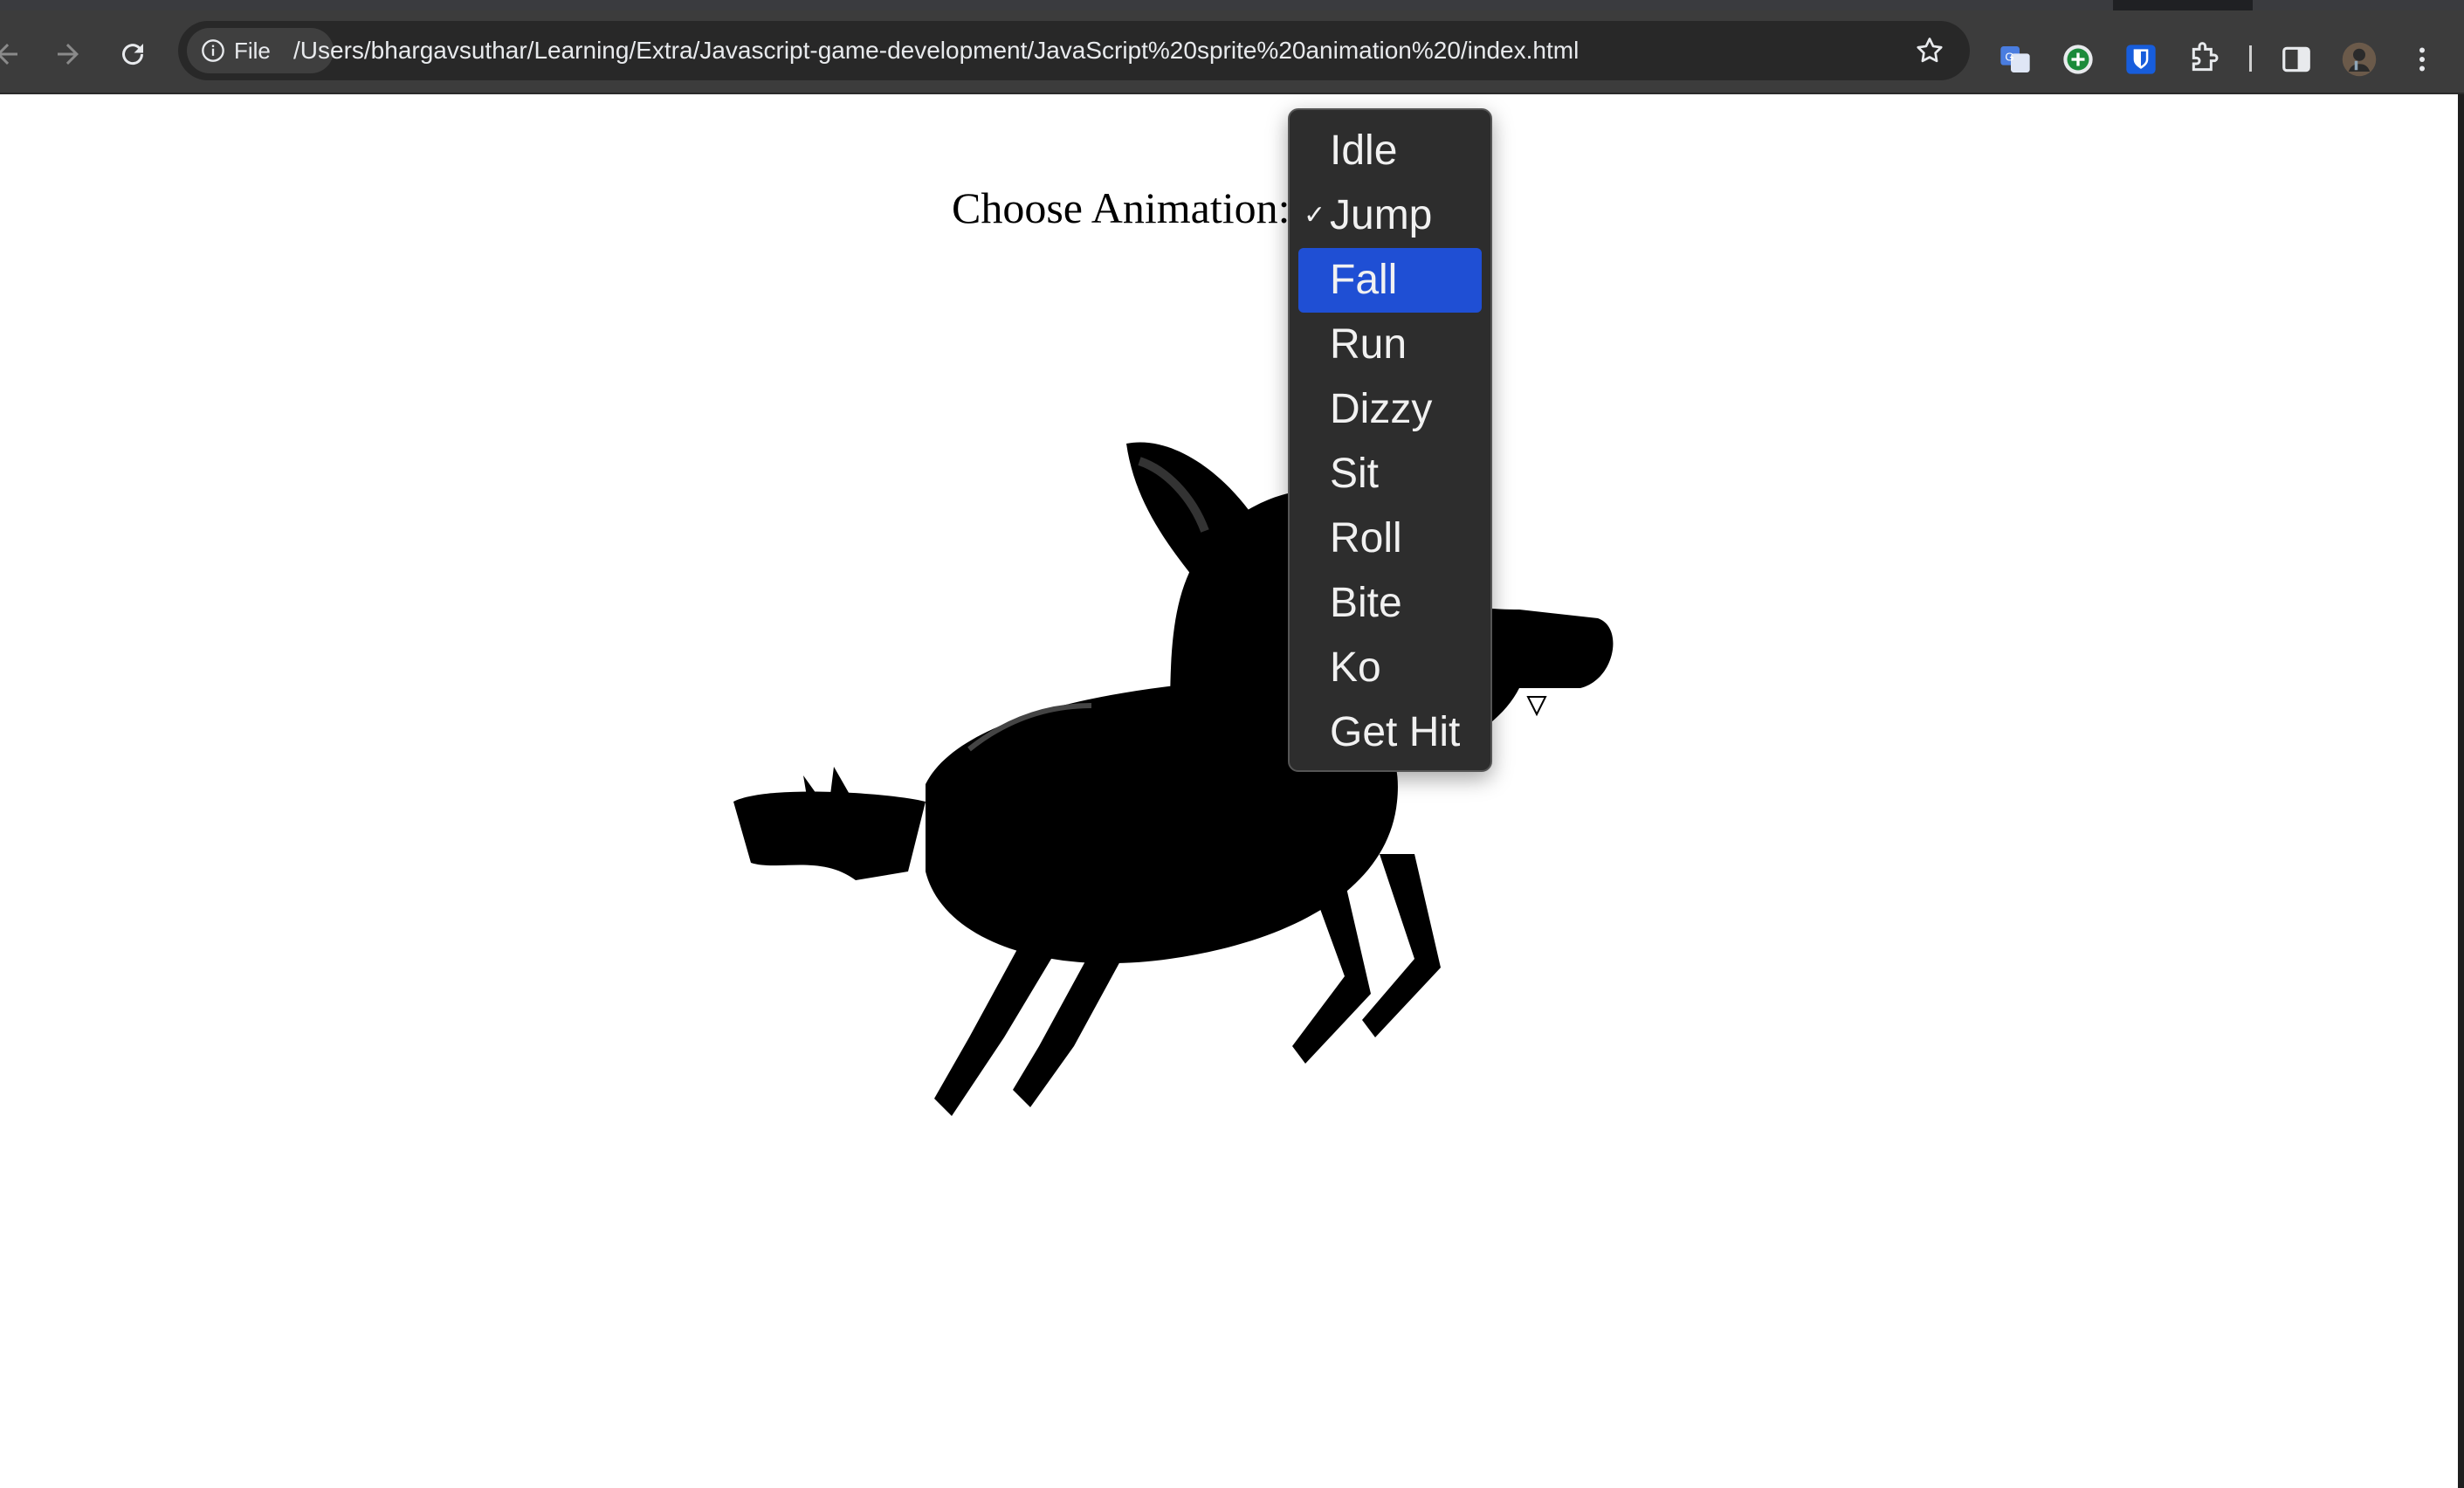 This screenshot has width=2464, height=1488. I want to click on bookmark-button, so click(1929, 50).